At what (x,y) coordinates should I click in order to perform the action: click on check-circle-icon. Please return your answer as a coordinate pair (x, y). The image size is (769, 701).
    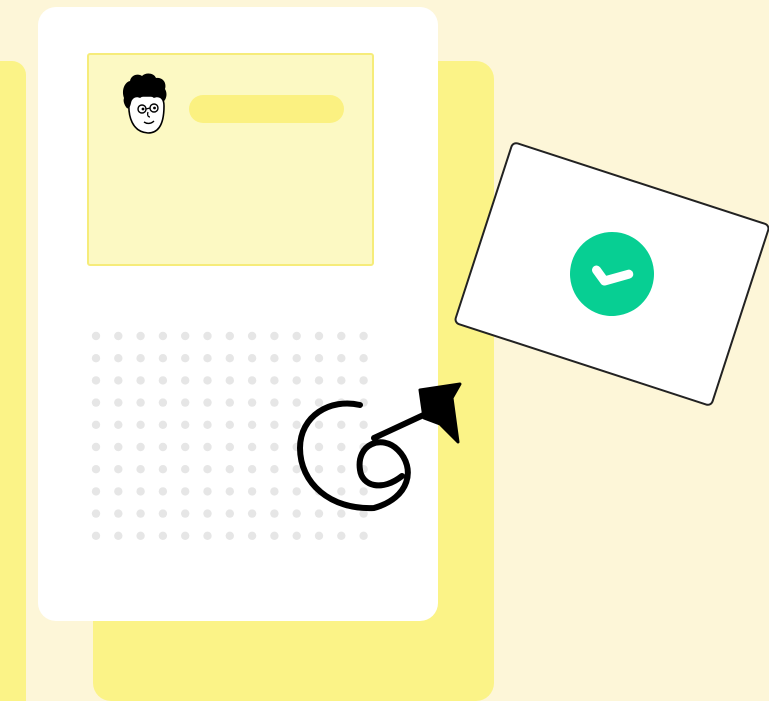
    Looking at the image, I should click on (612, 274).